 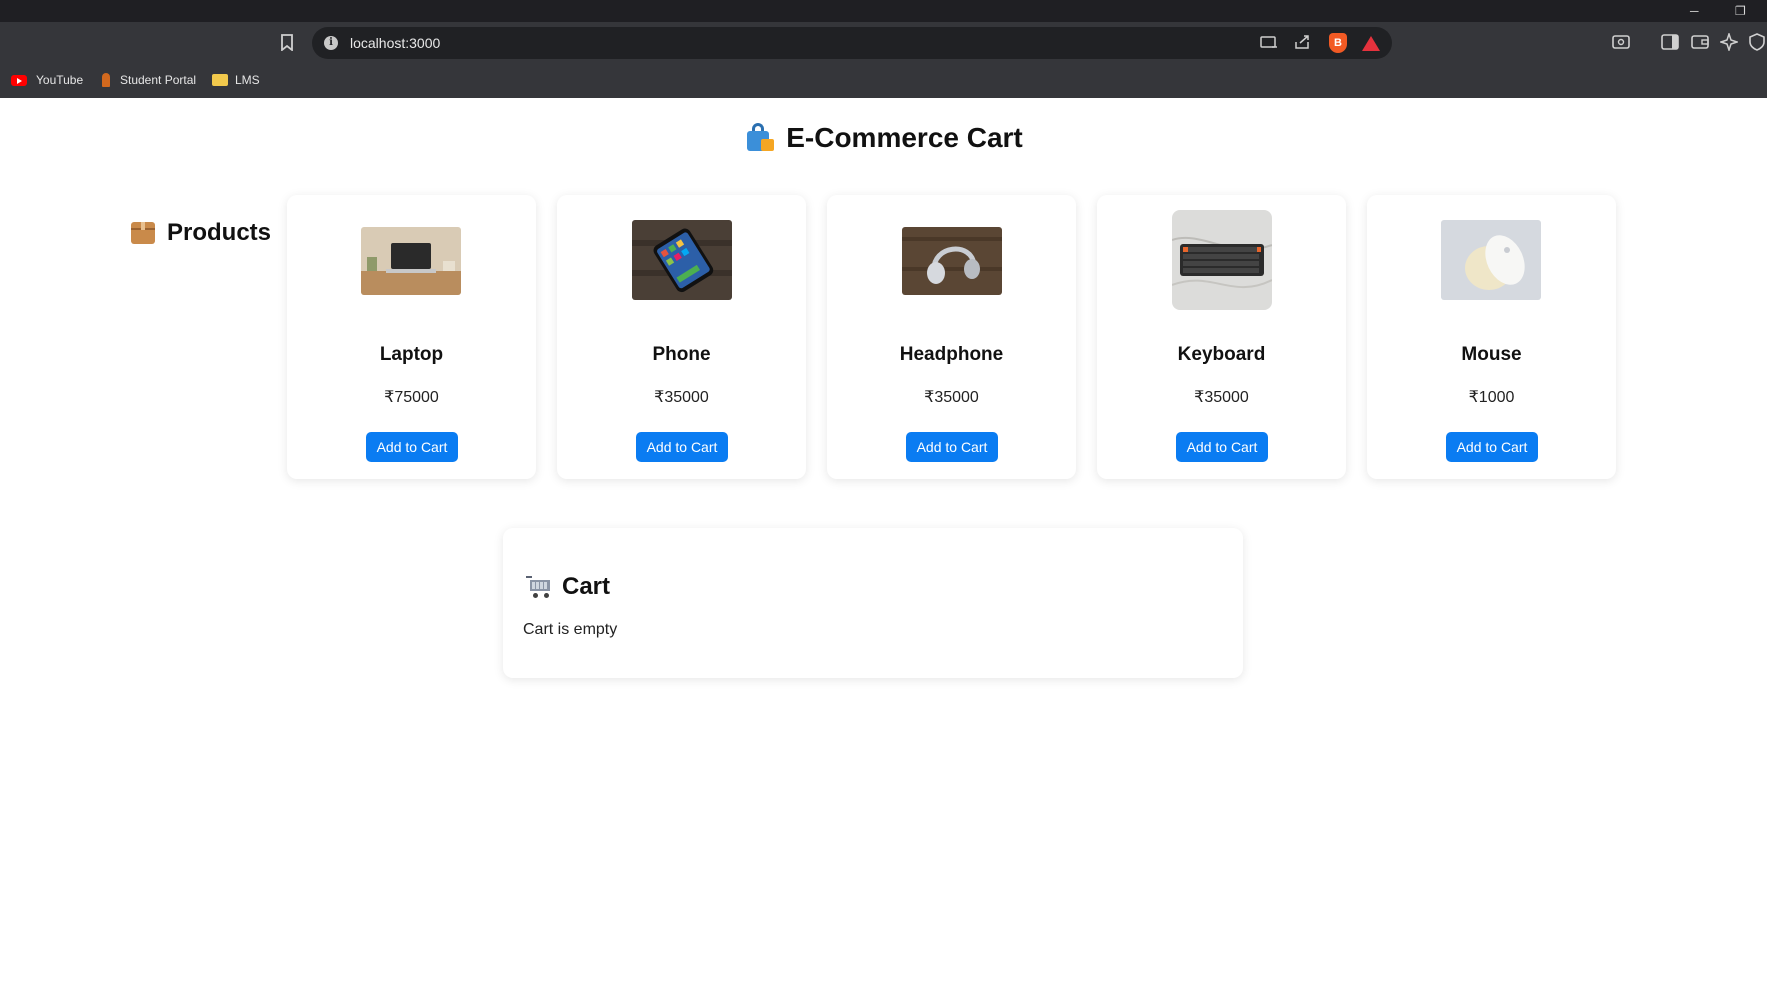 I want to click on cart-heading: Cart, so click(x=568, y=587).